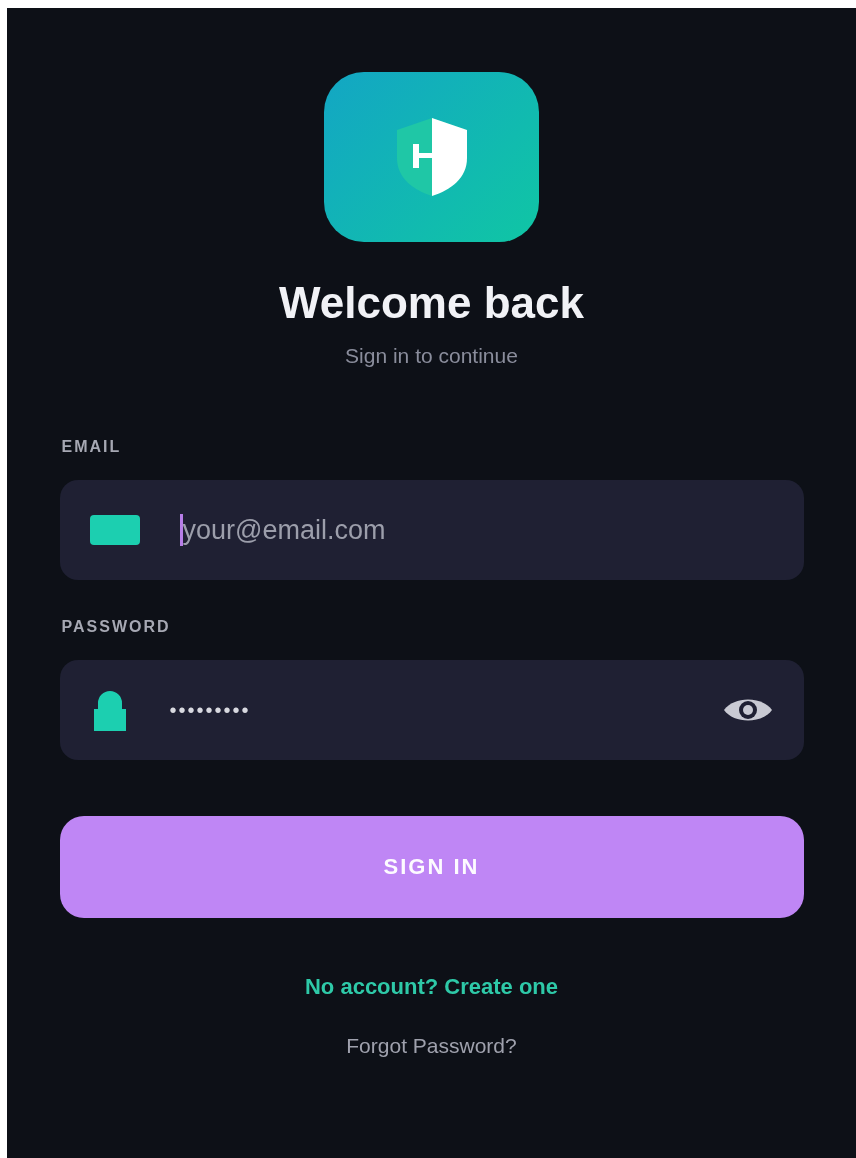 The width and height of the screenshot is (856, 1158). Describe the element at coordinates (431, 356) in the screenshot. I see `subtitle: Sign in to continue` at that location.